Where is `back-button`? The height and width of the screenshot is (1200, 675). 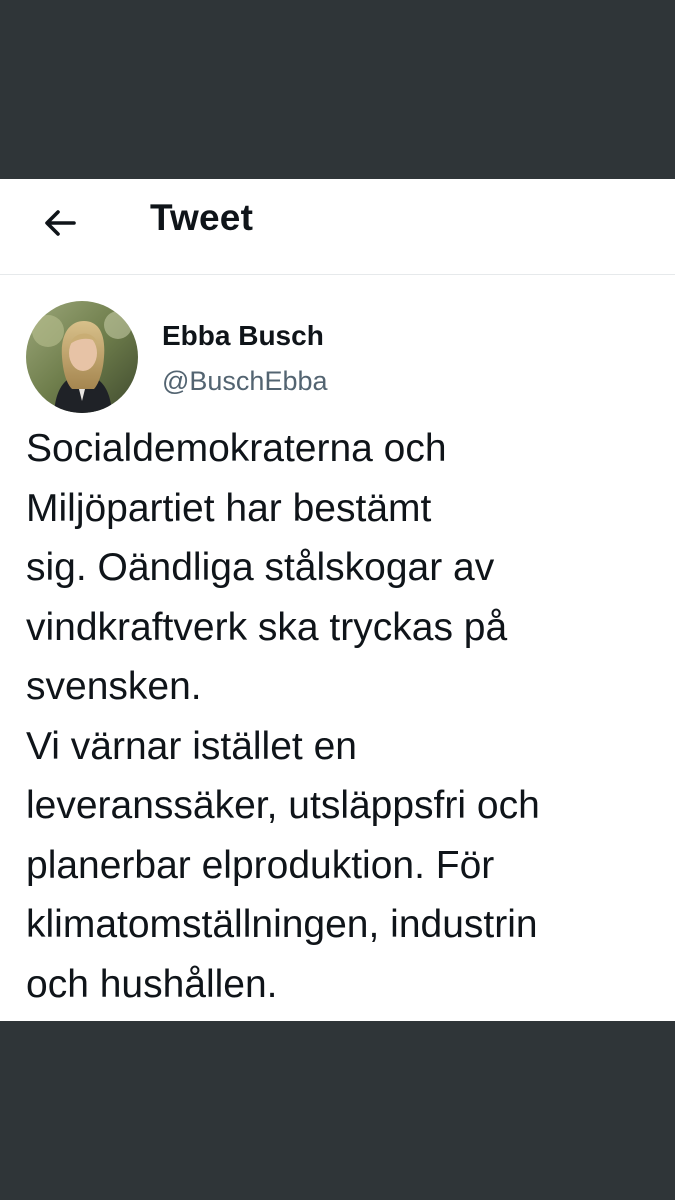
back-button is located at coordinates (60, 223).